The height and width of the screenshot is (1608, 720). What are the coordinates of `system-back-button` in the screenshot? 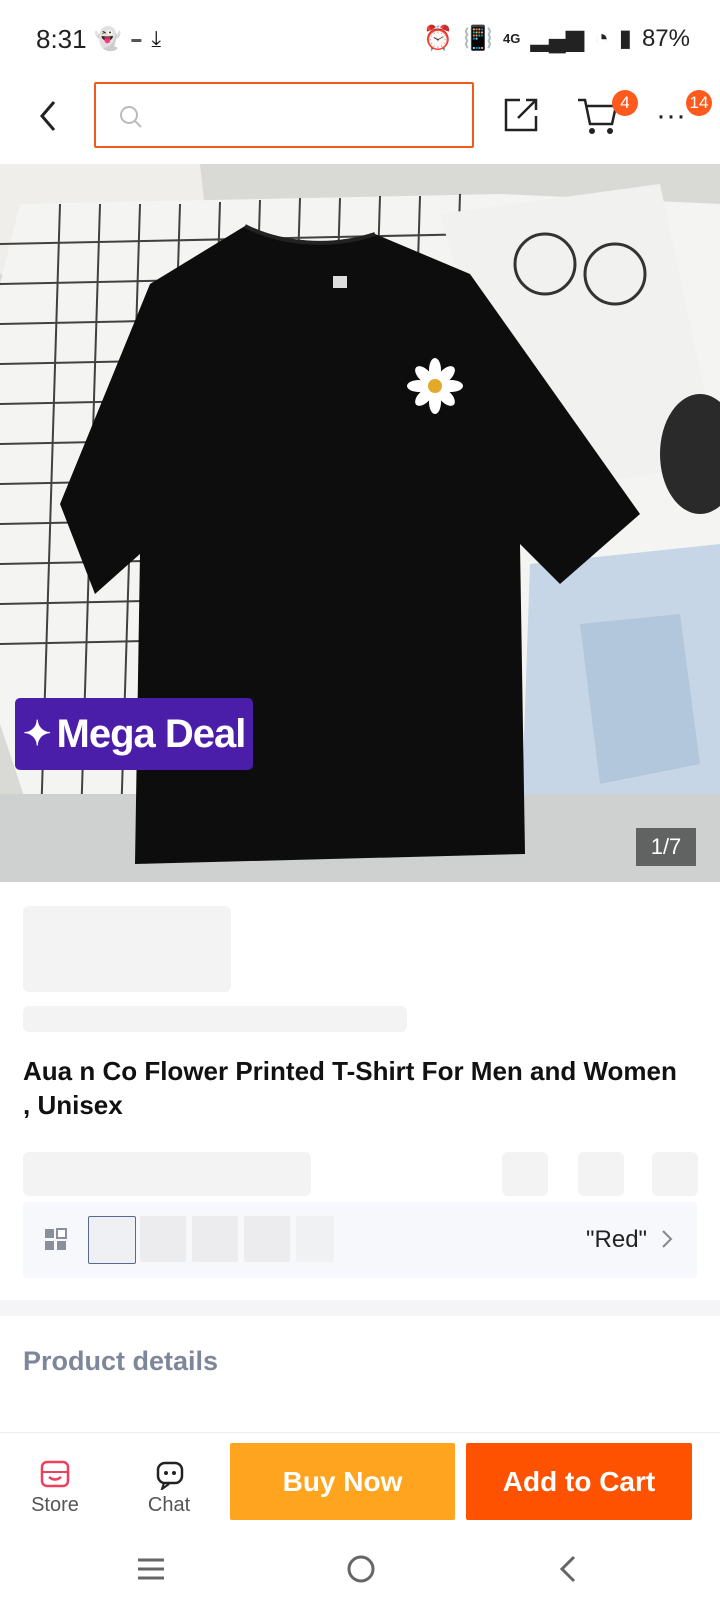 It's located at (568, 1571).